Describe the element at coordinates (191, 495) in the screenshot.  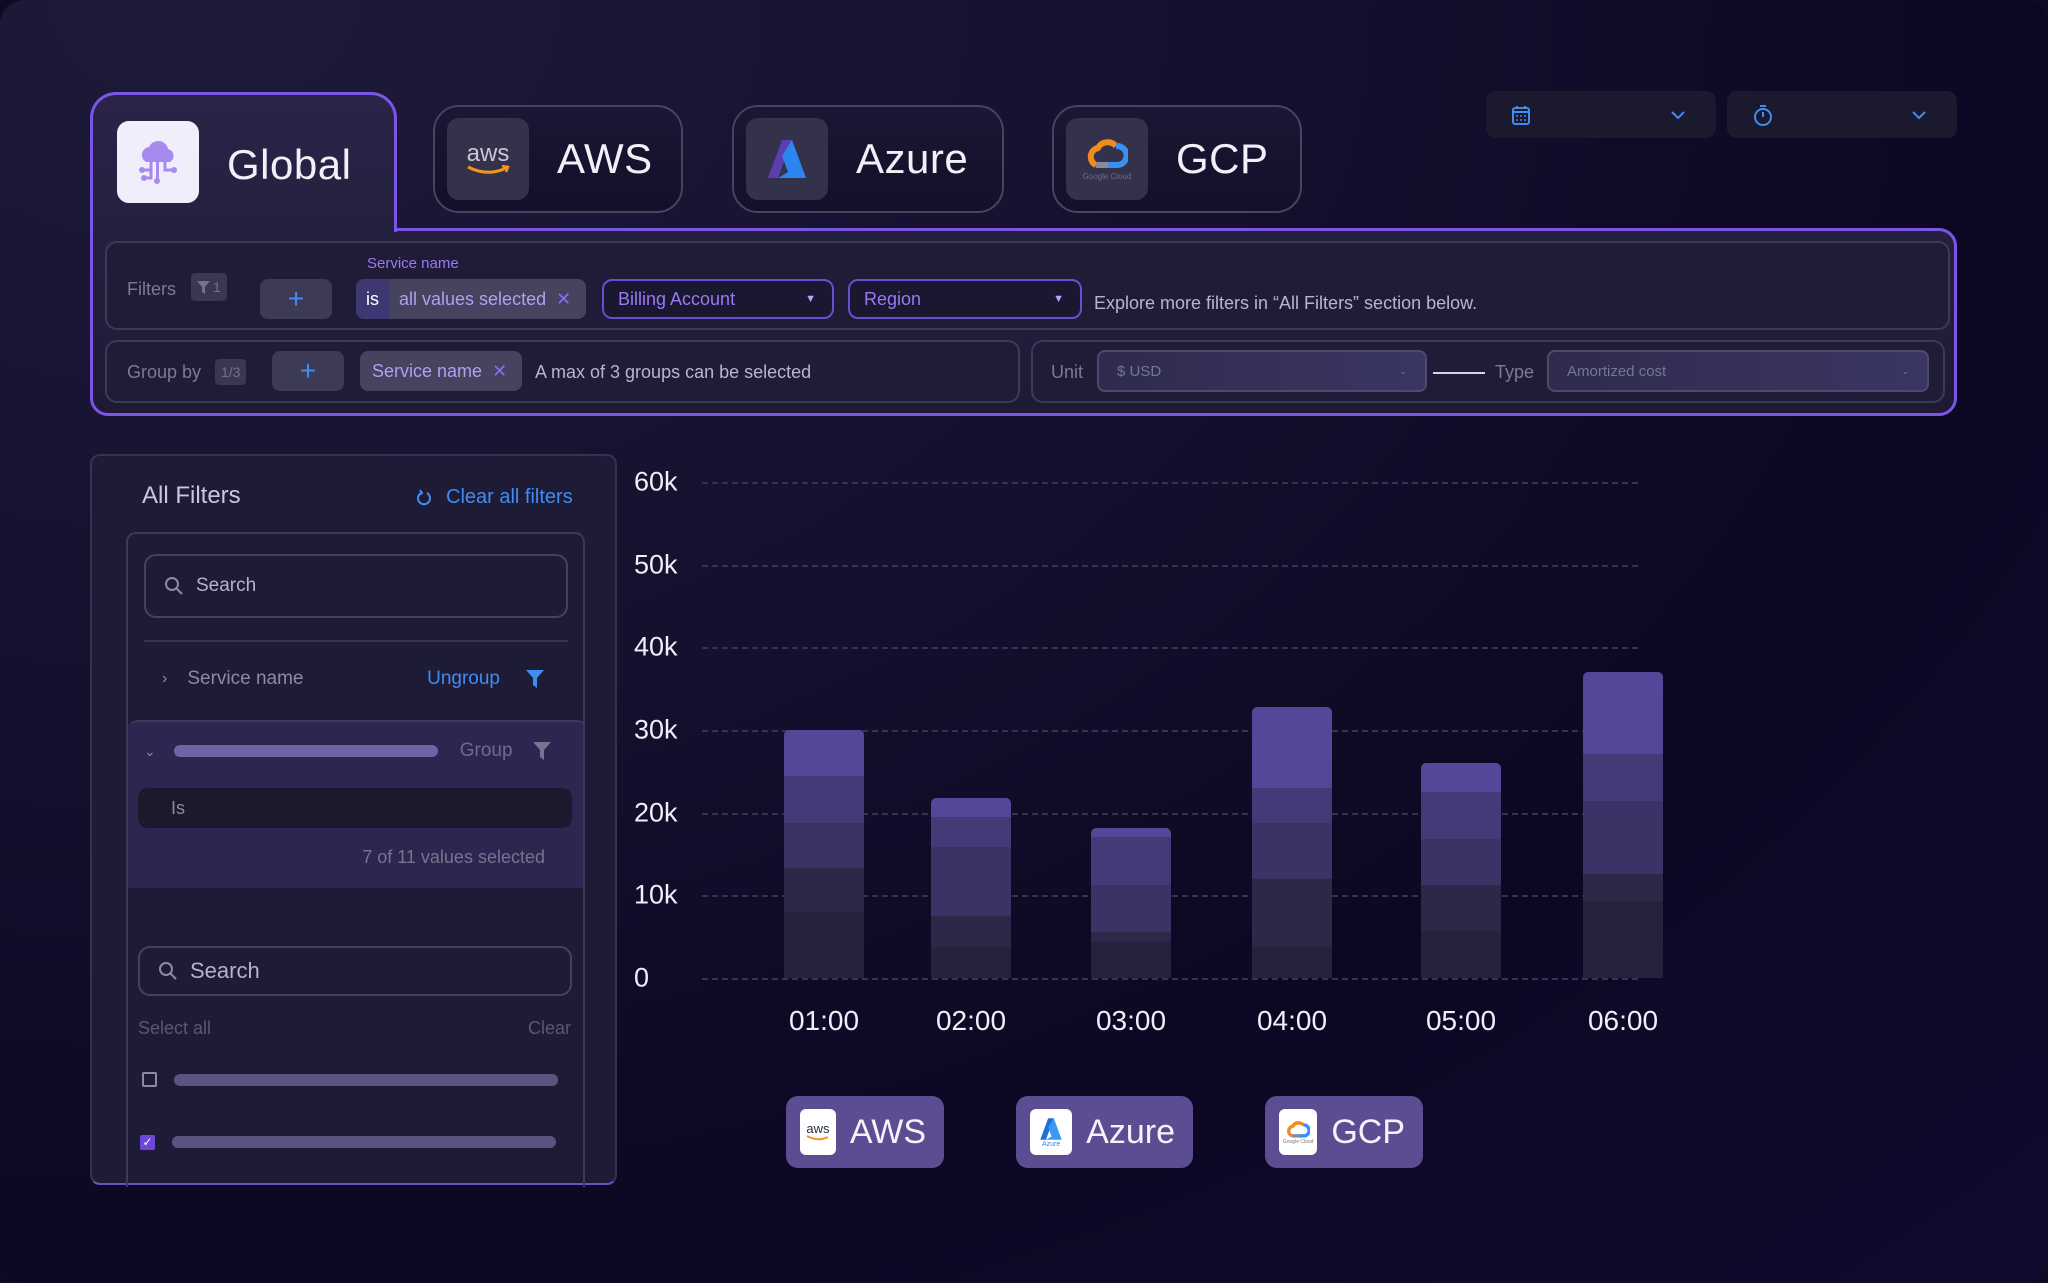
I see `all-filters-title: All Filters` at that location.